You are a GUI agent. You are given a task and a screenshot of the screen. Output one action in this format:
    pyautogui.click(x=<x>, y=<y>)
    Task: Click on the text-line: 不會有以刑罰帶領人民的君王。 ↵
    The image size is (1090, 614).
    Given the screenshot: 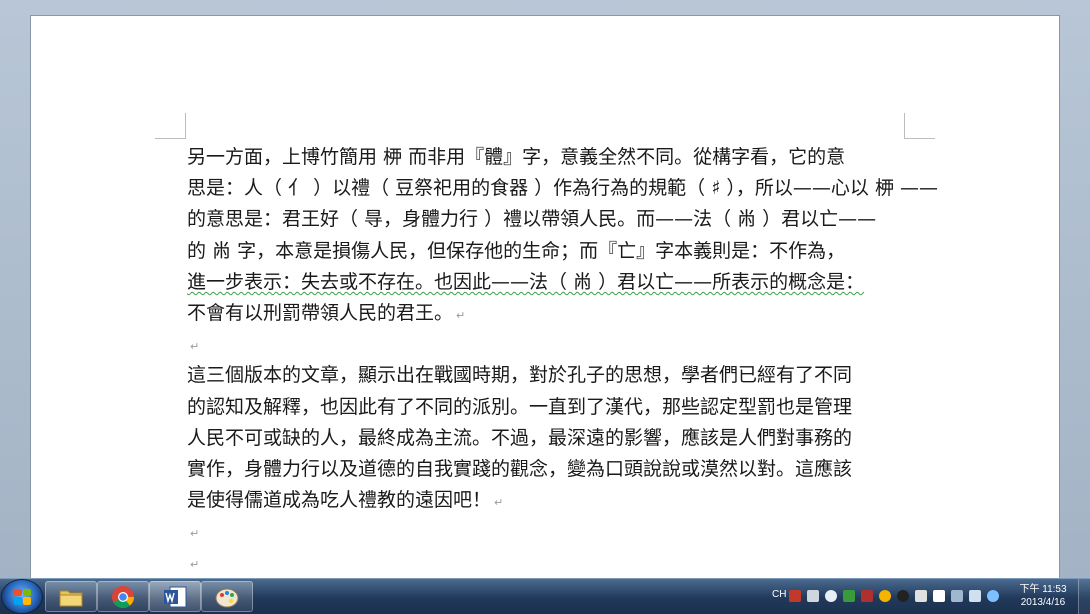 What is the action you would take?
    pyautogui.click(x=326, y=312)
    